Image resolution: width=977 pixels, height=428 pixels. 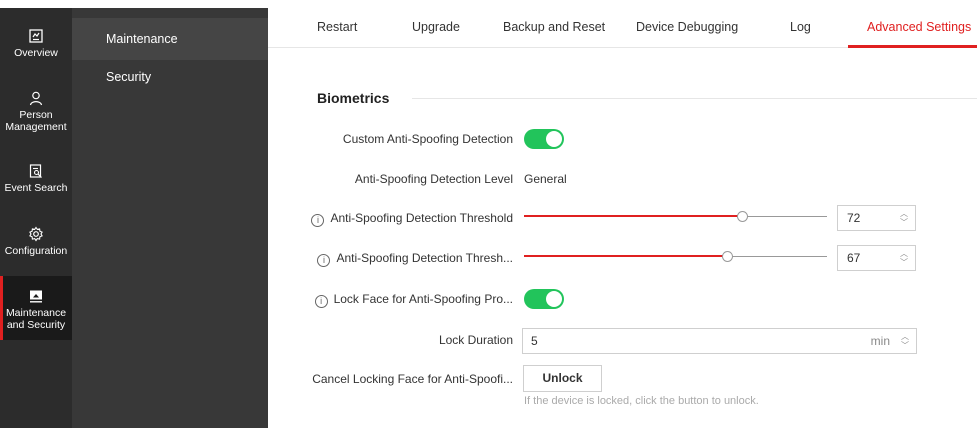 What do you see at coordinates (337, 24) in the screenshot?
I see `tab-restart: Restart` at bounding box center [337, 24].